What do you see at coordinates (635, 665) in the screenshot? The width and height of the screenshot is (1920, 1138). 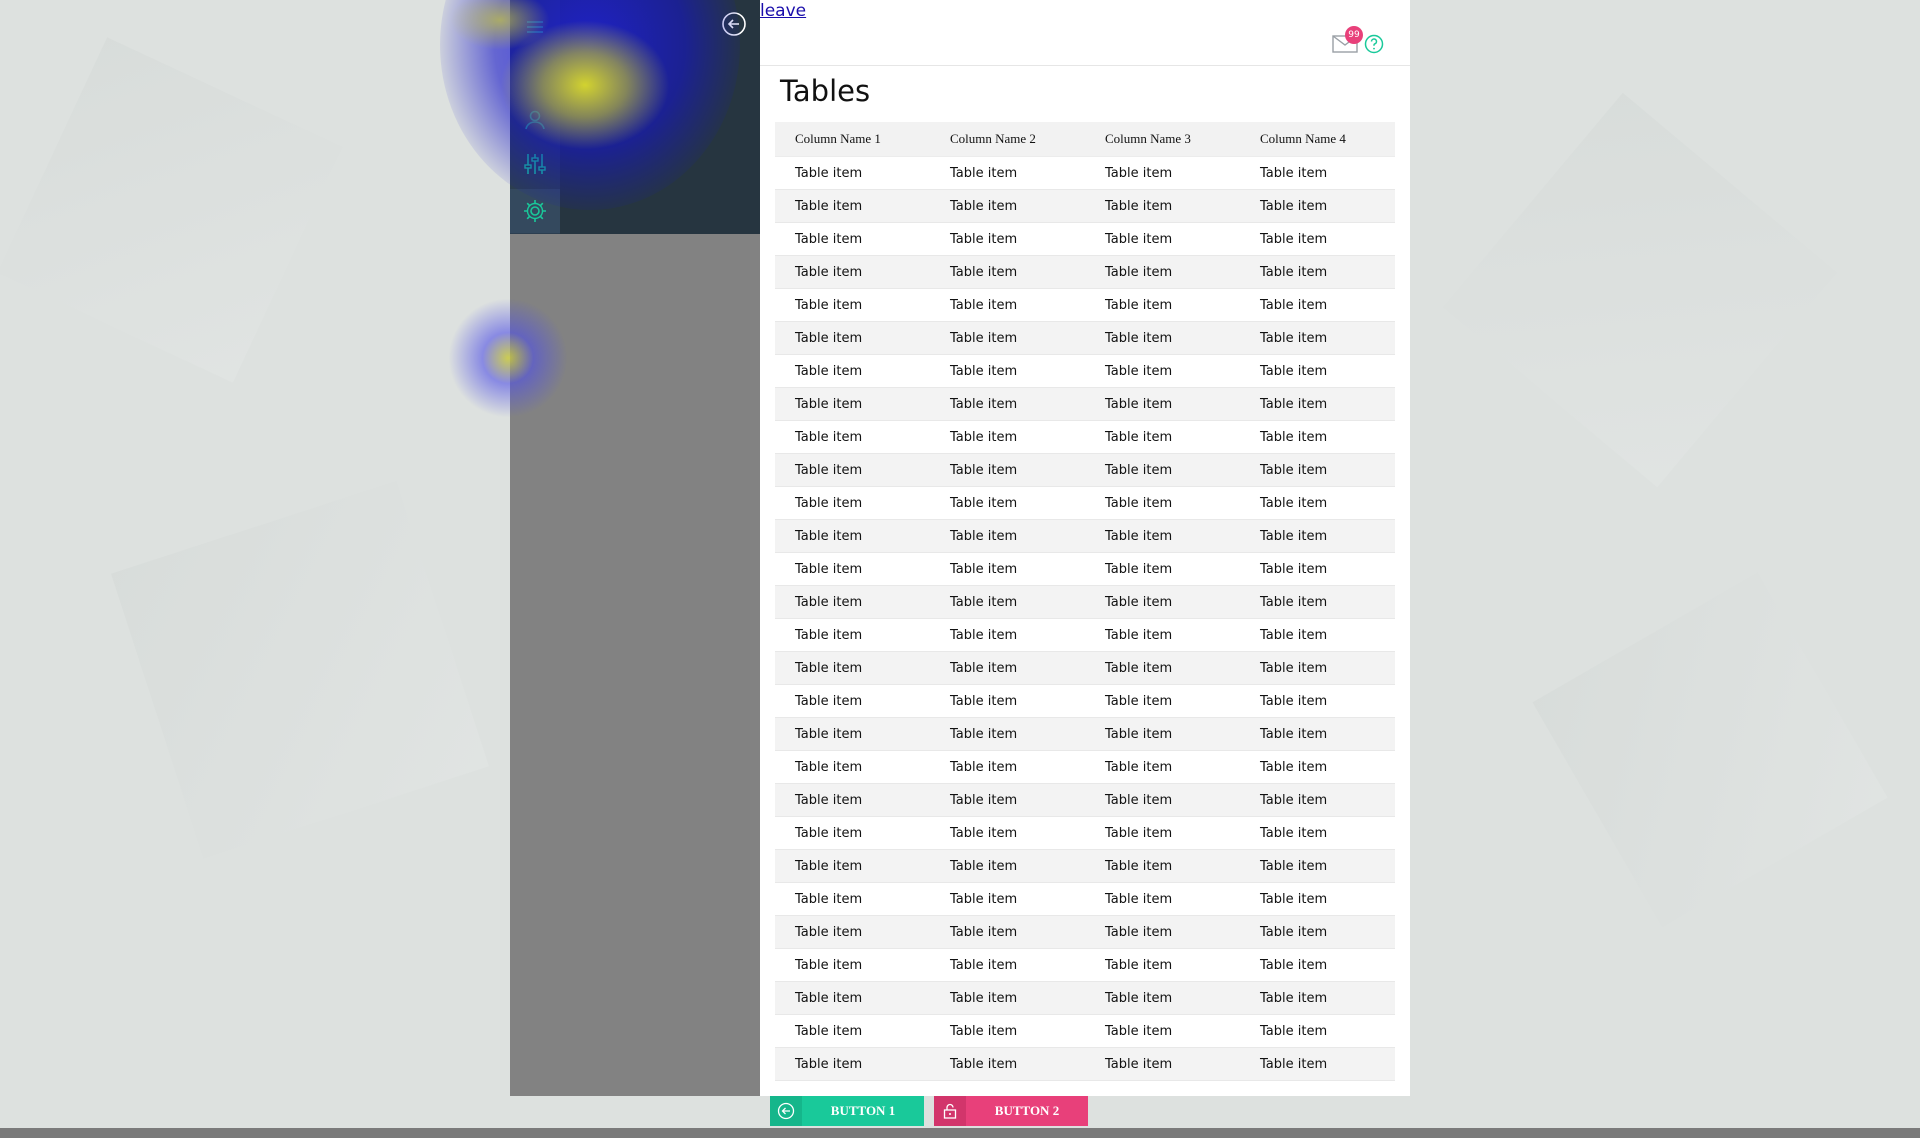 I see `sidebar-empty-area` at bounding box center [635, 665].